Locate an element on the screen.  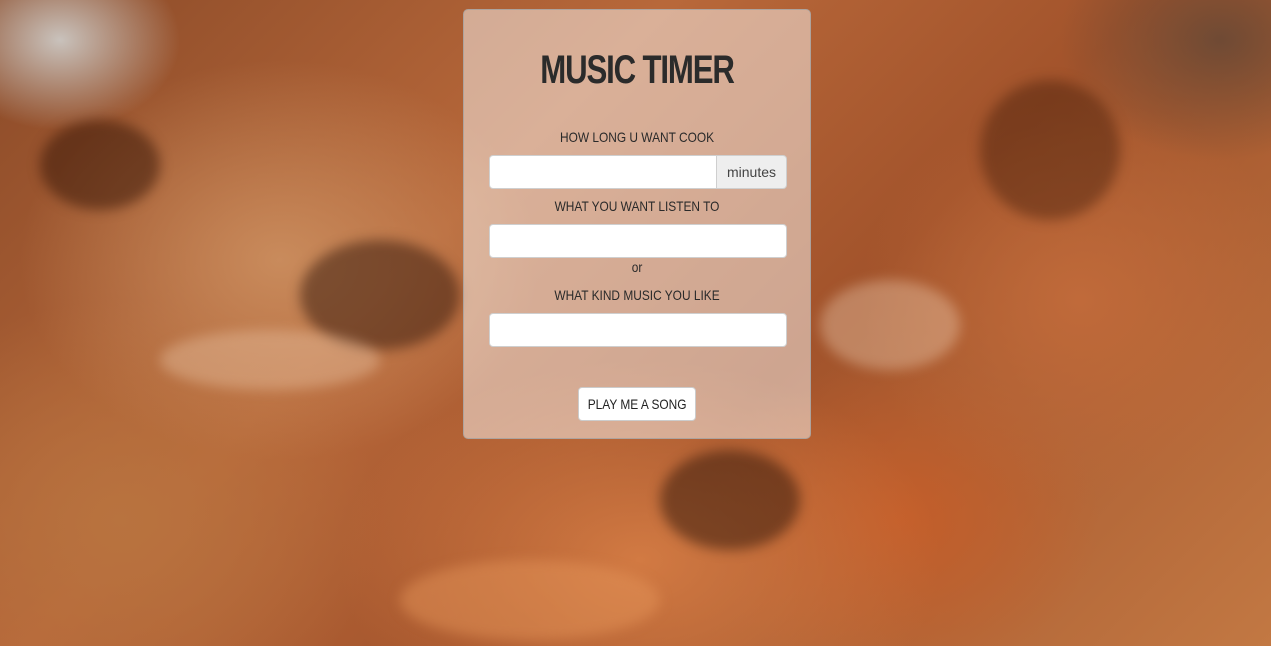
song-input is located at coordinates (638, 241).